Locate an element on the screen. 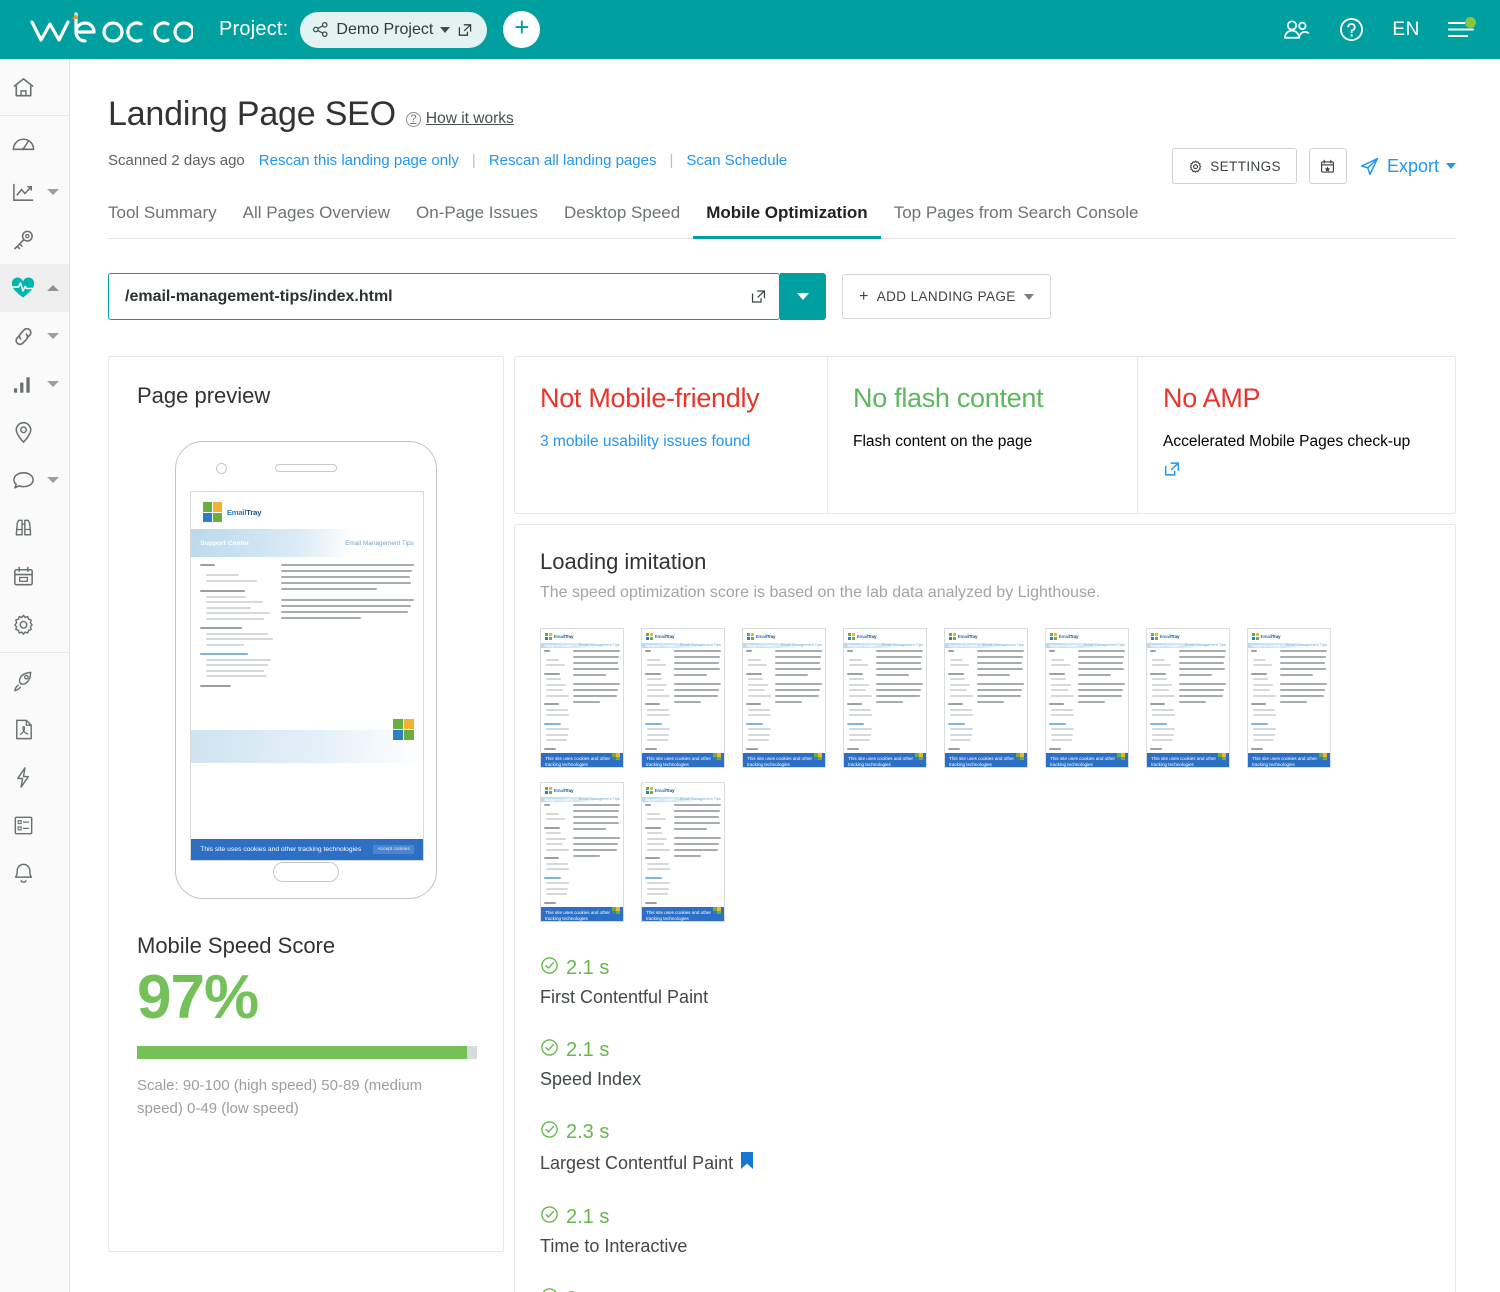  sidebar-item-settings is located at coordinates (34, 624).